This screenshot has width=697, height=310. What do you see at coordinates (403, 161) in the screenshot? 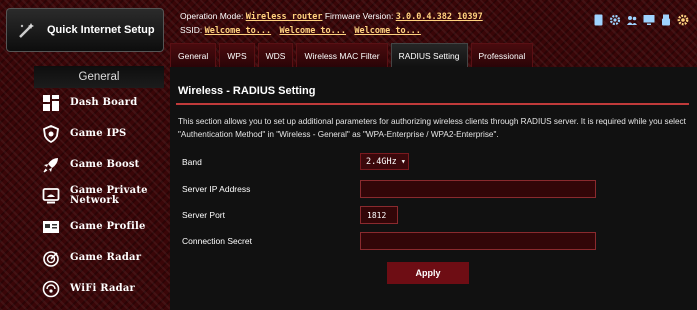
I see `chevron-down-icon: ▾` at bounding box center [403, 161].